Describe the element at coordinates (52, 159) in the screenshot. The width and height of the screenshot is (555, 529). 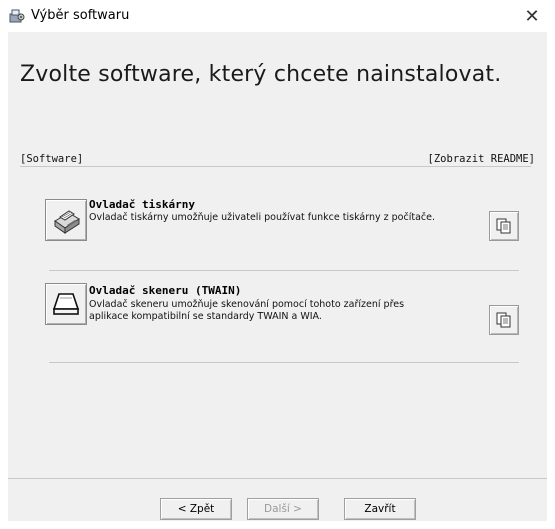
I see `software-group-label: [Software]` at that location.